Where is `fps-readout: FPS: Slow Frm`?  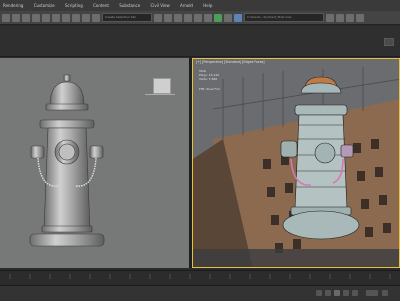 fps-readout: FPS: Slow Frm is located at coordinates (210, 89).